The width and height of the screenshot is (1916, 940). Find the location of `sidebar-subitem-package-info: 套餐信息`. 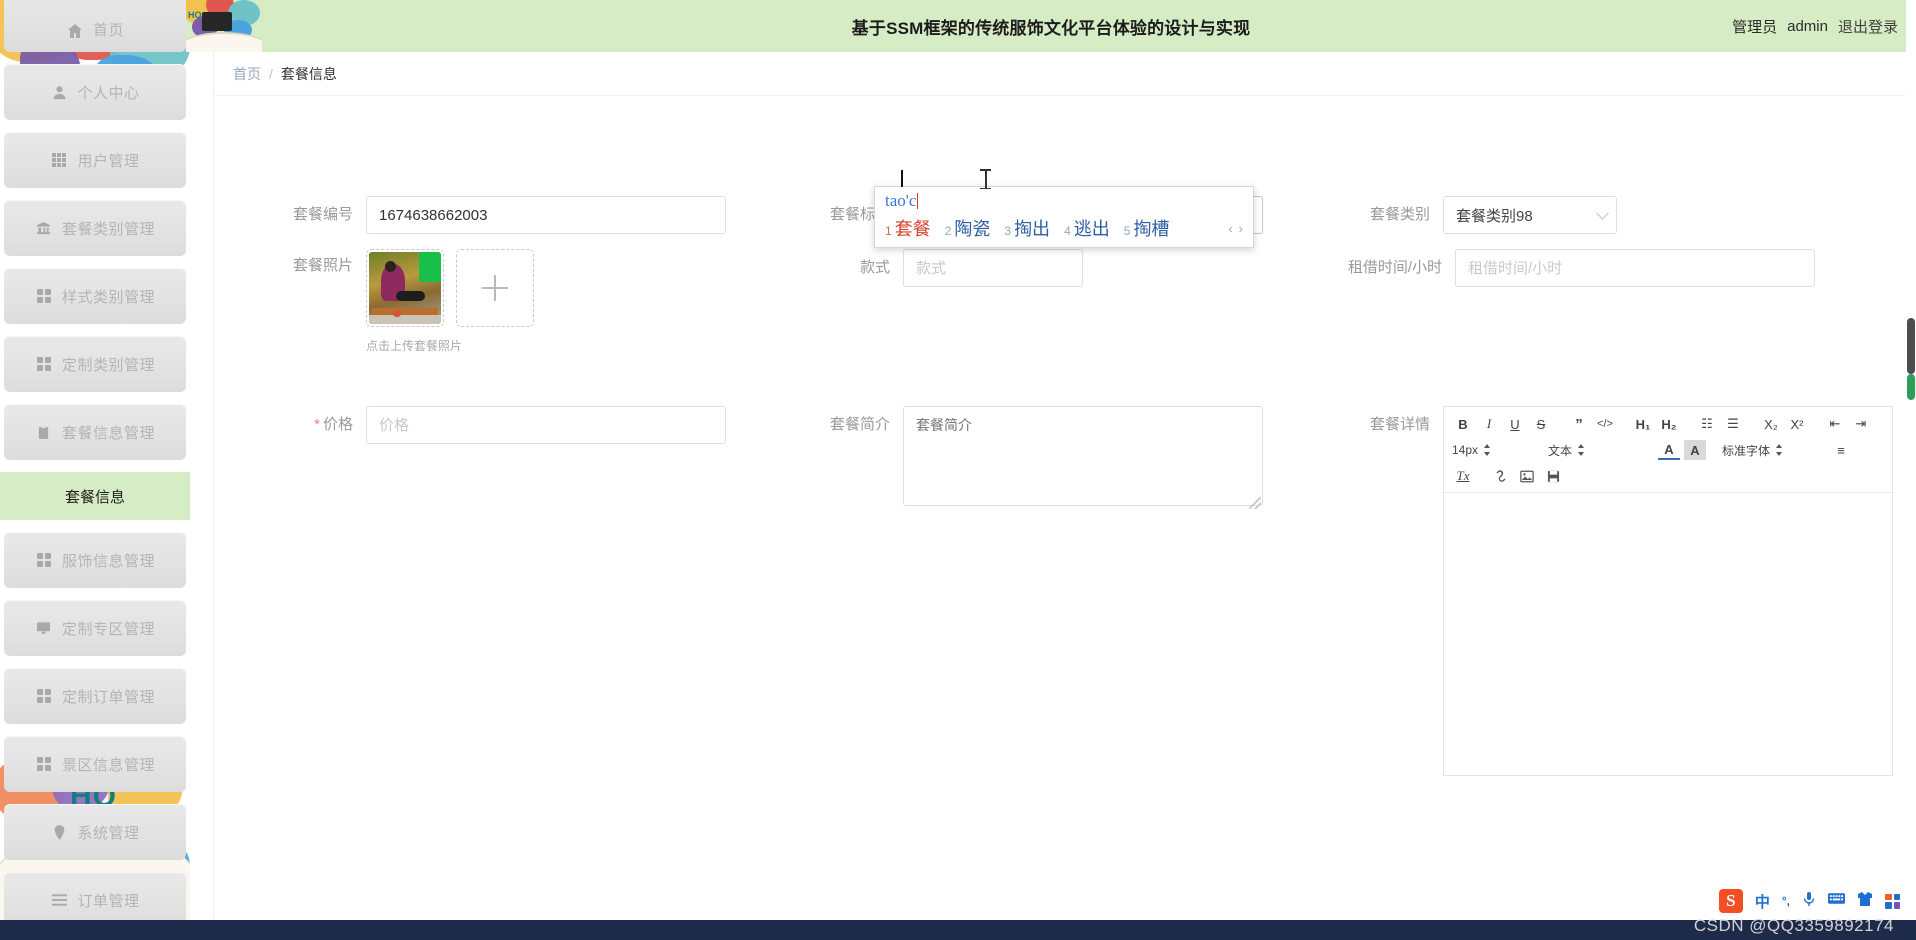

sidebar-subitem-package-info: 套餐信息 is located at coordinates (95, 496).